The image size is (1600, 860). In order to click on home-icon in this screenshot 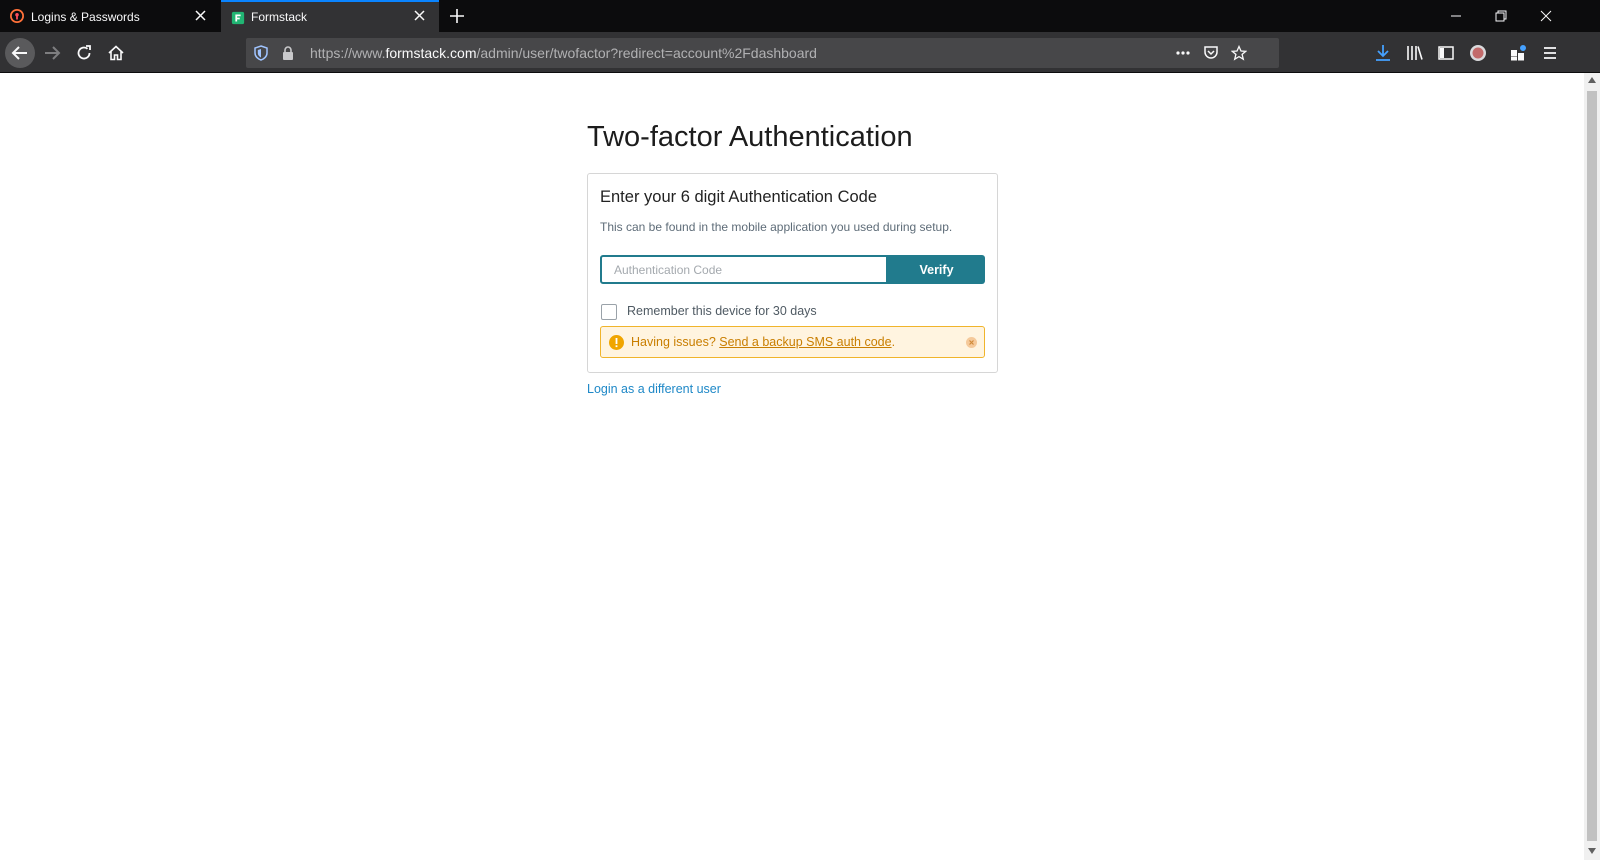, I will do `click(116, 53)`.